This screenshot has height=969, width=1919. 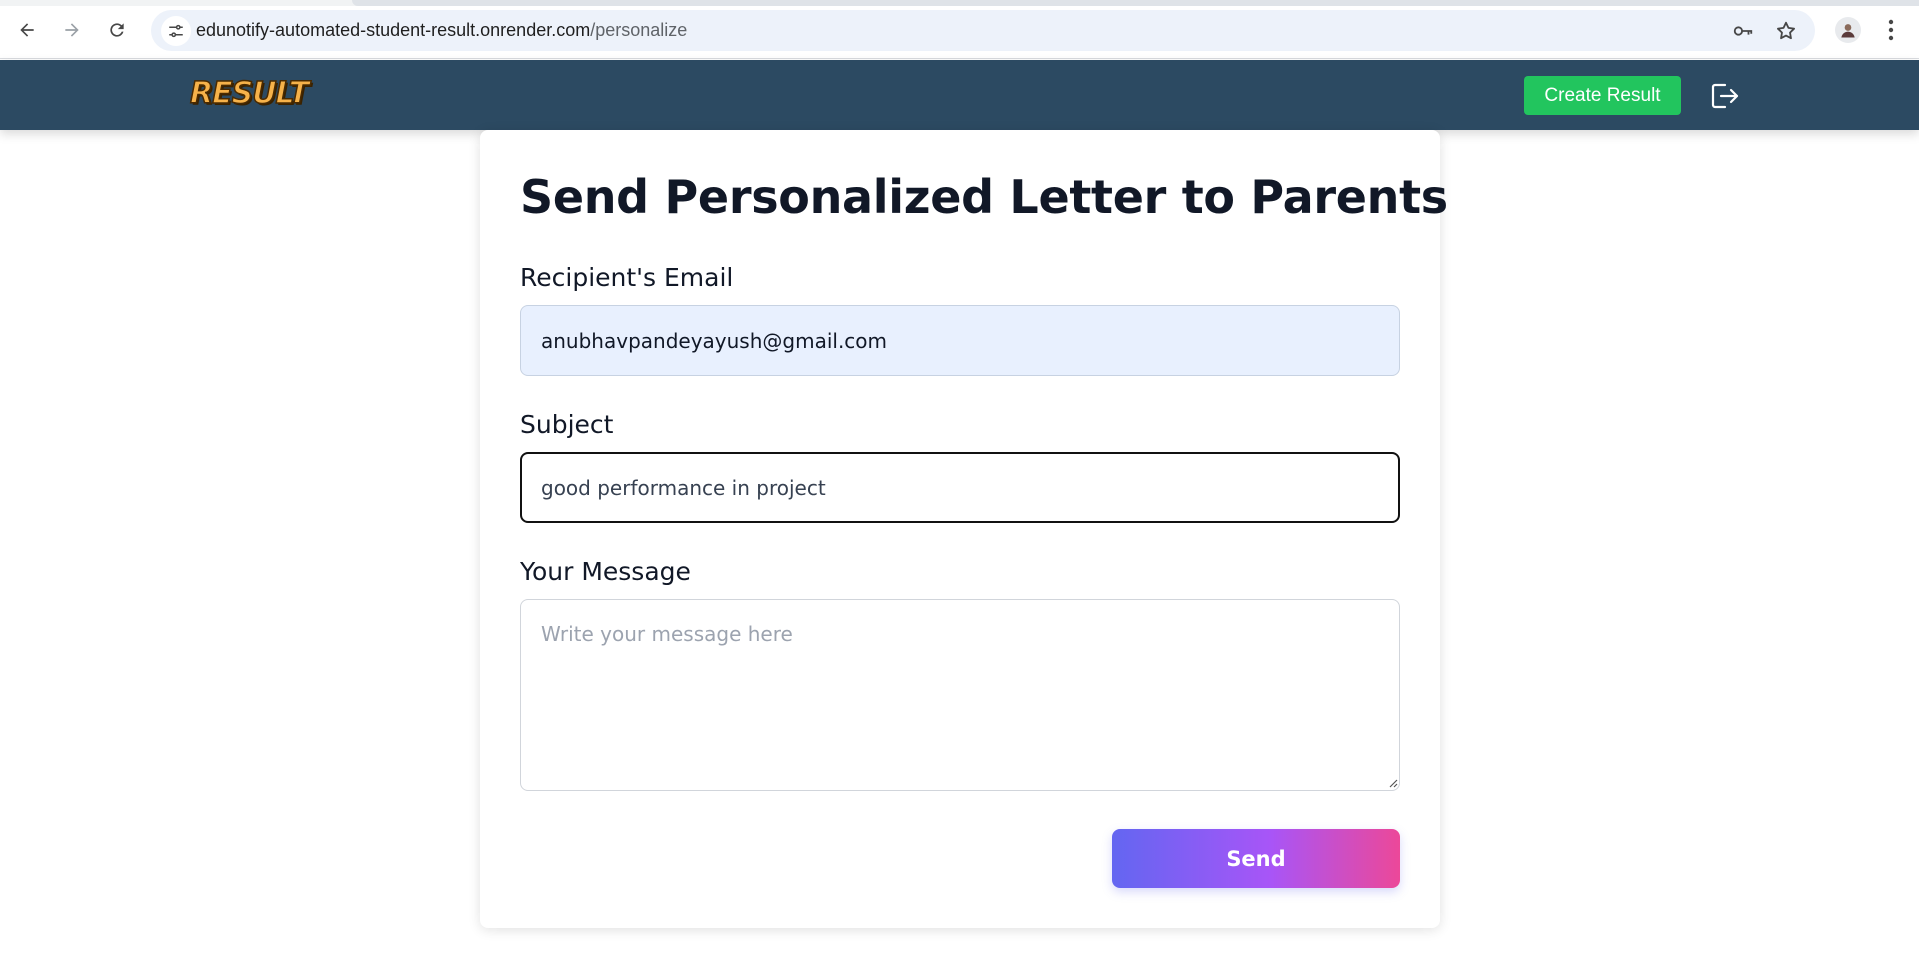 I want to click on reload-icon, so click(x=117, y=30).